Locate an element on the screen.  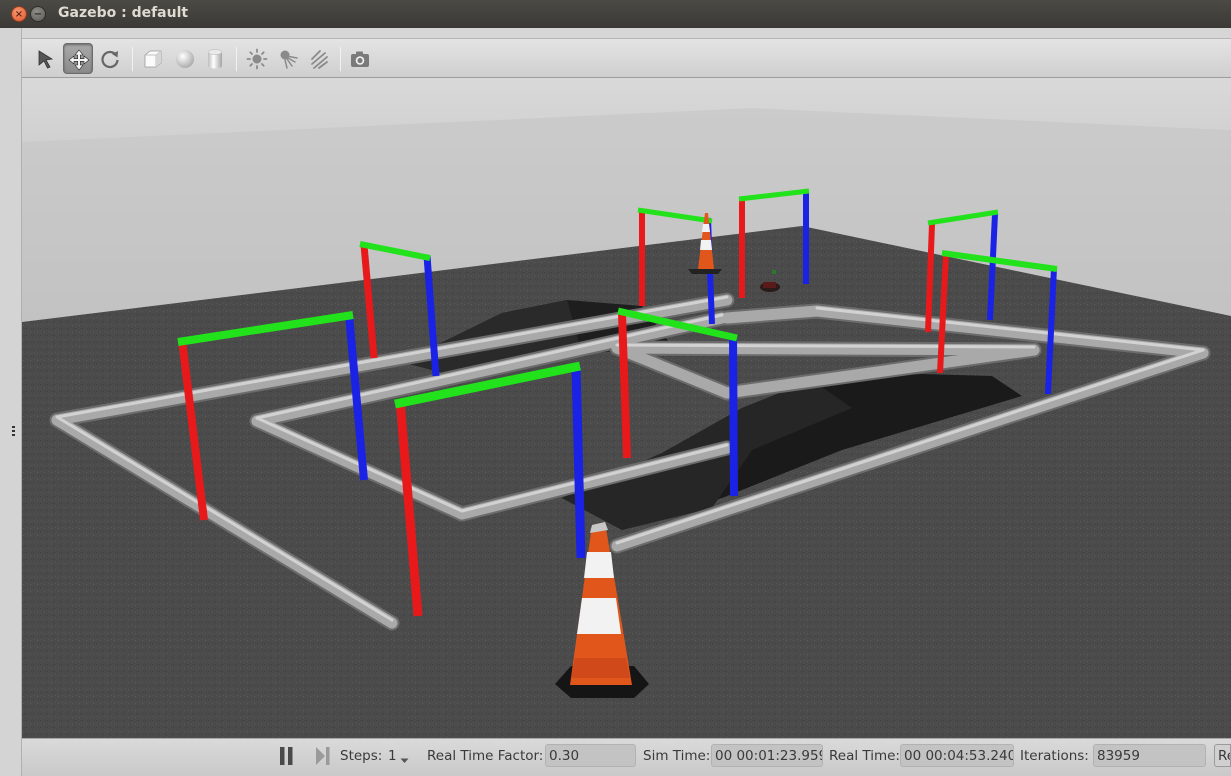
spot-light-icon is located at coordinates (289, 59).